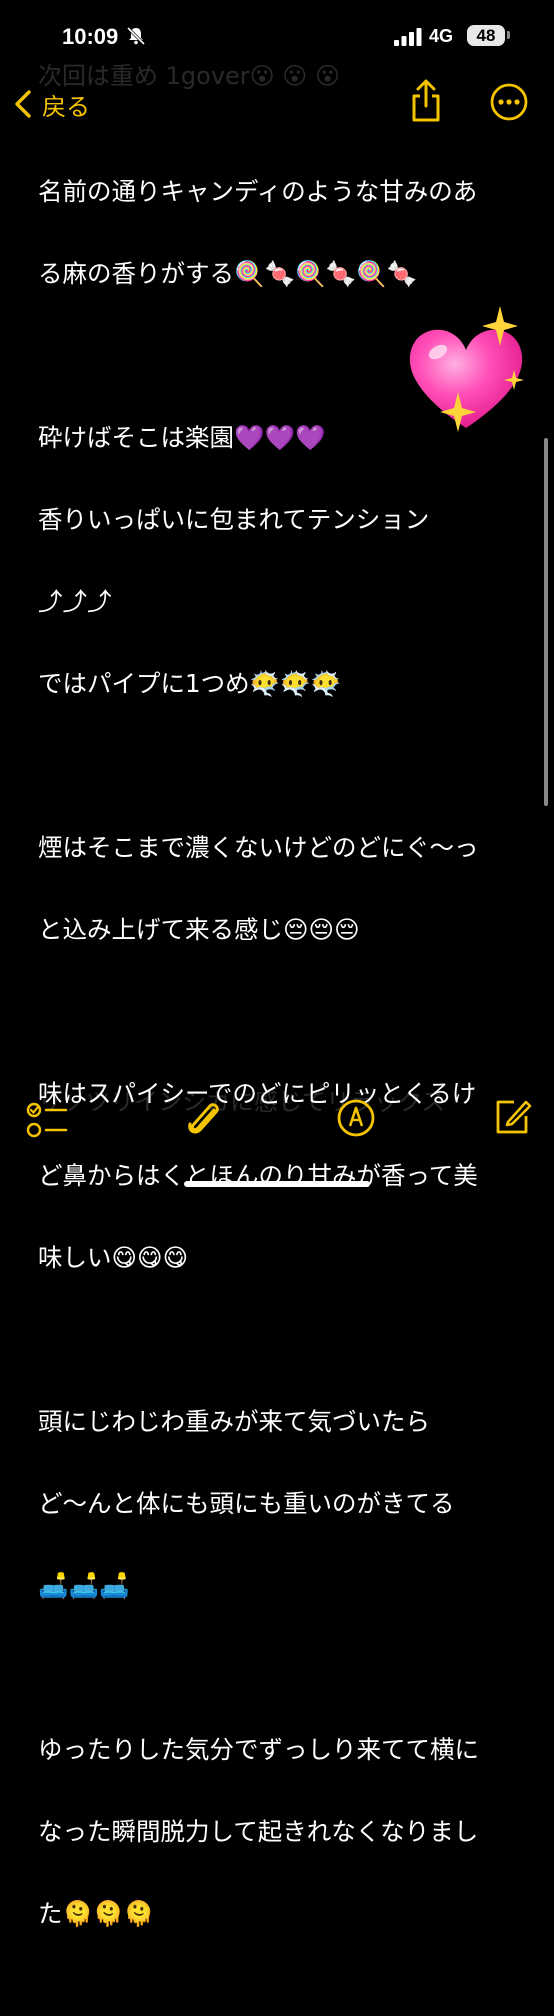 The width and height of the screenshot is (554, 2016). Describe the element at coordinates (278, 888) in the screenshot. I see `note-paragraph: 煙はそこまで濃くないけどのどにぐ〜っ と込み上げて来る感じ😔😔😔` at that location.